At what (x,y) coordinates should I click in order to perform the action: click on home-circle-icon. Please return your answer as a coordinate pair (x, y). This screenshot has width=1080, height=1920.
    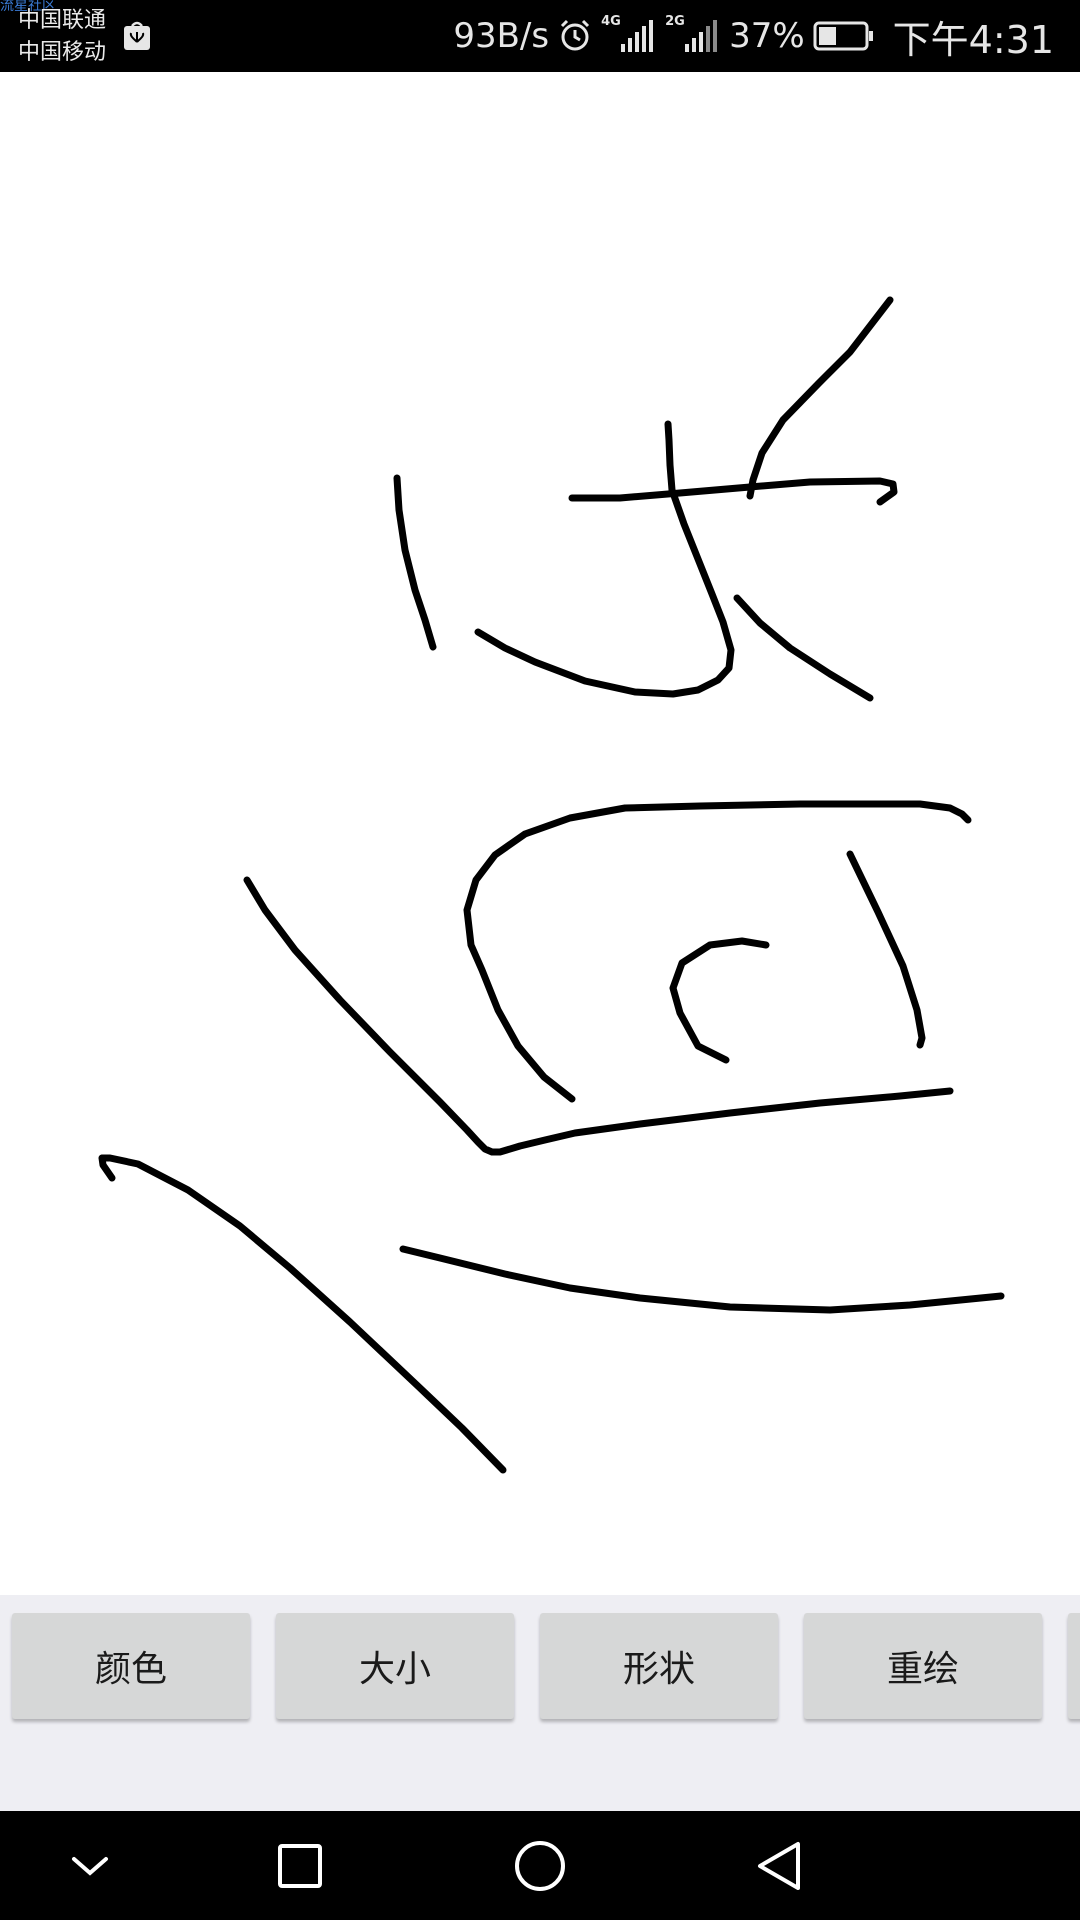
    Looking at the image, I should click on (540, 1865).